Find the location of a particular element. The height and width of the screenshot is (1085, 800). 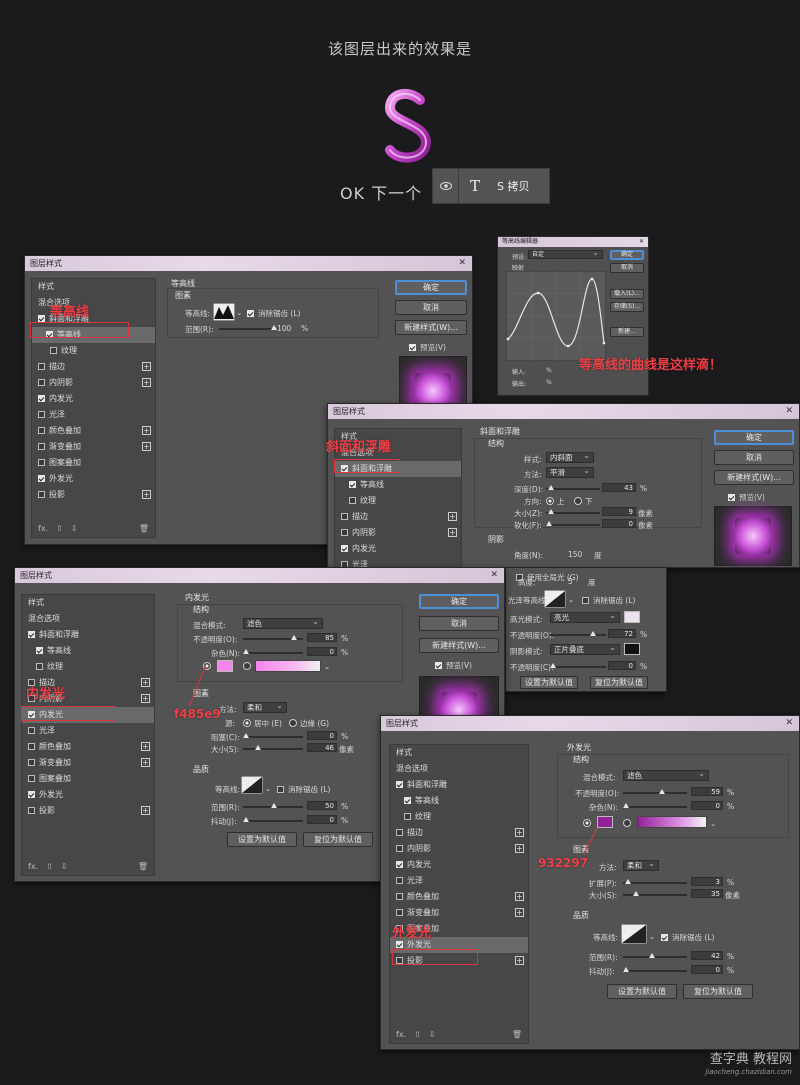

source-center-radio: 居中 (E) is located at coordinates (262, 723).